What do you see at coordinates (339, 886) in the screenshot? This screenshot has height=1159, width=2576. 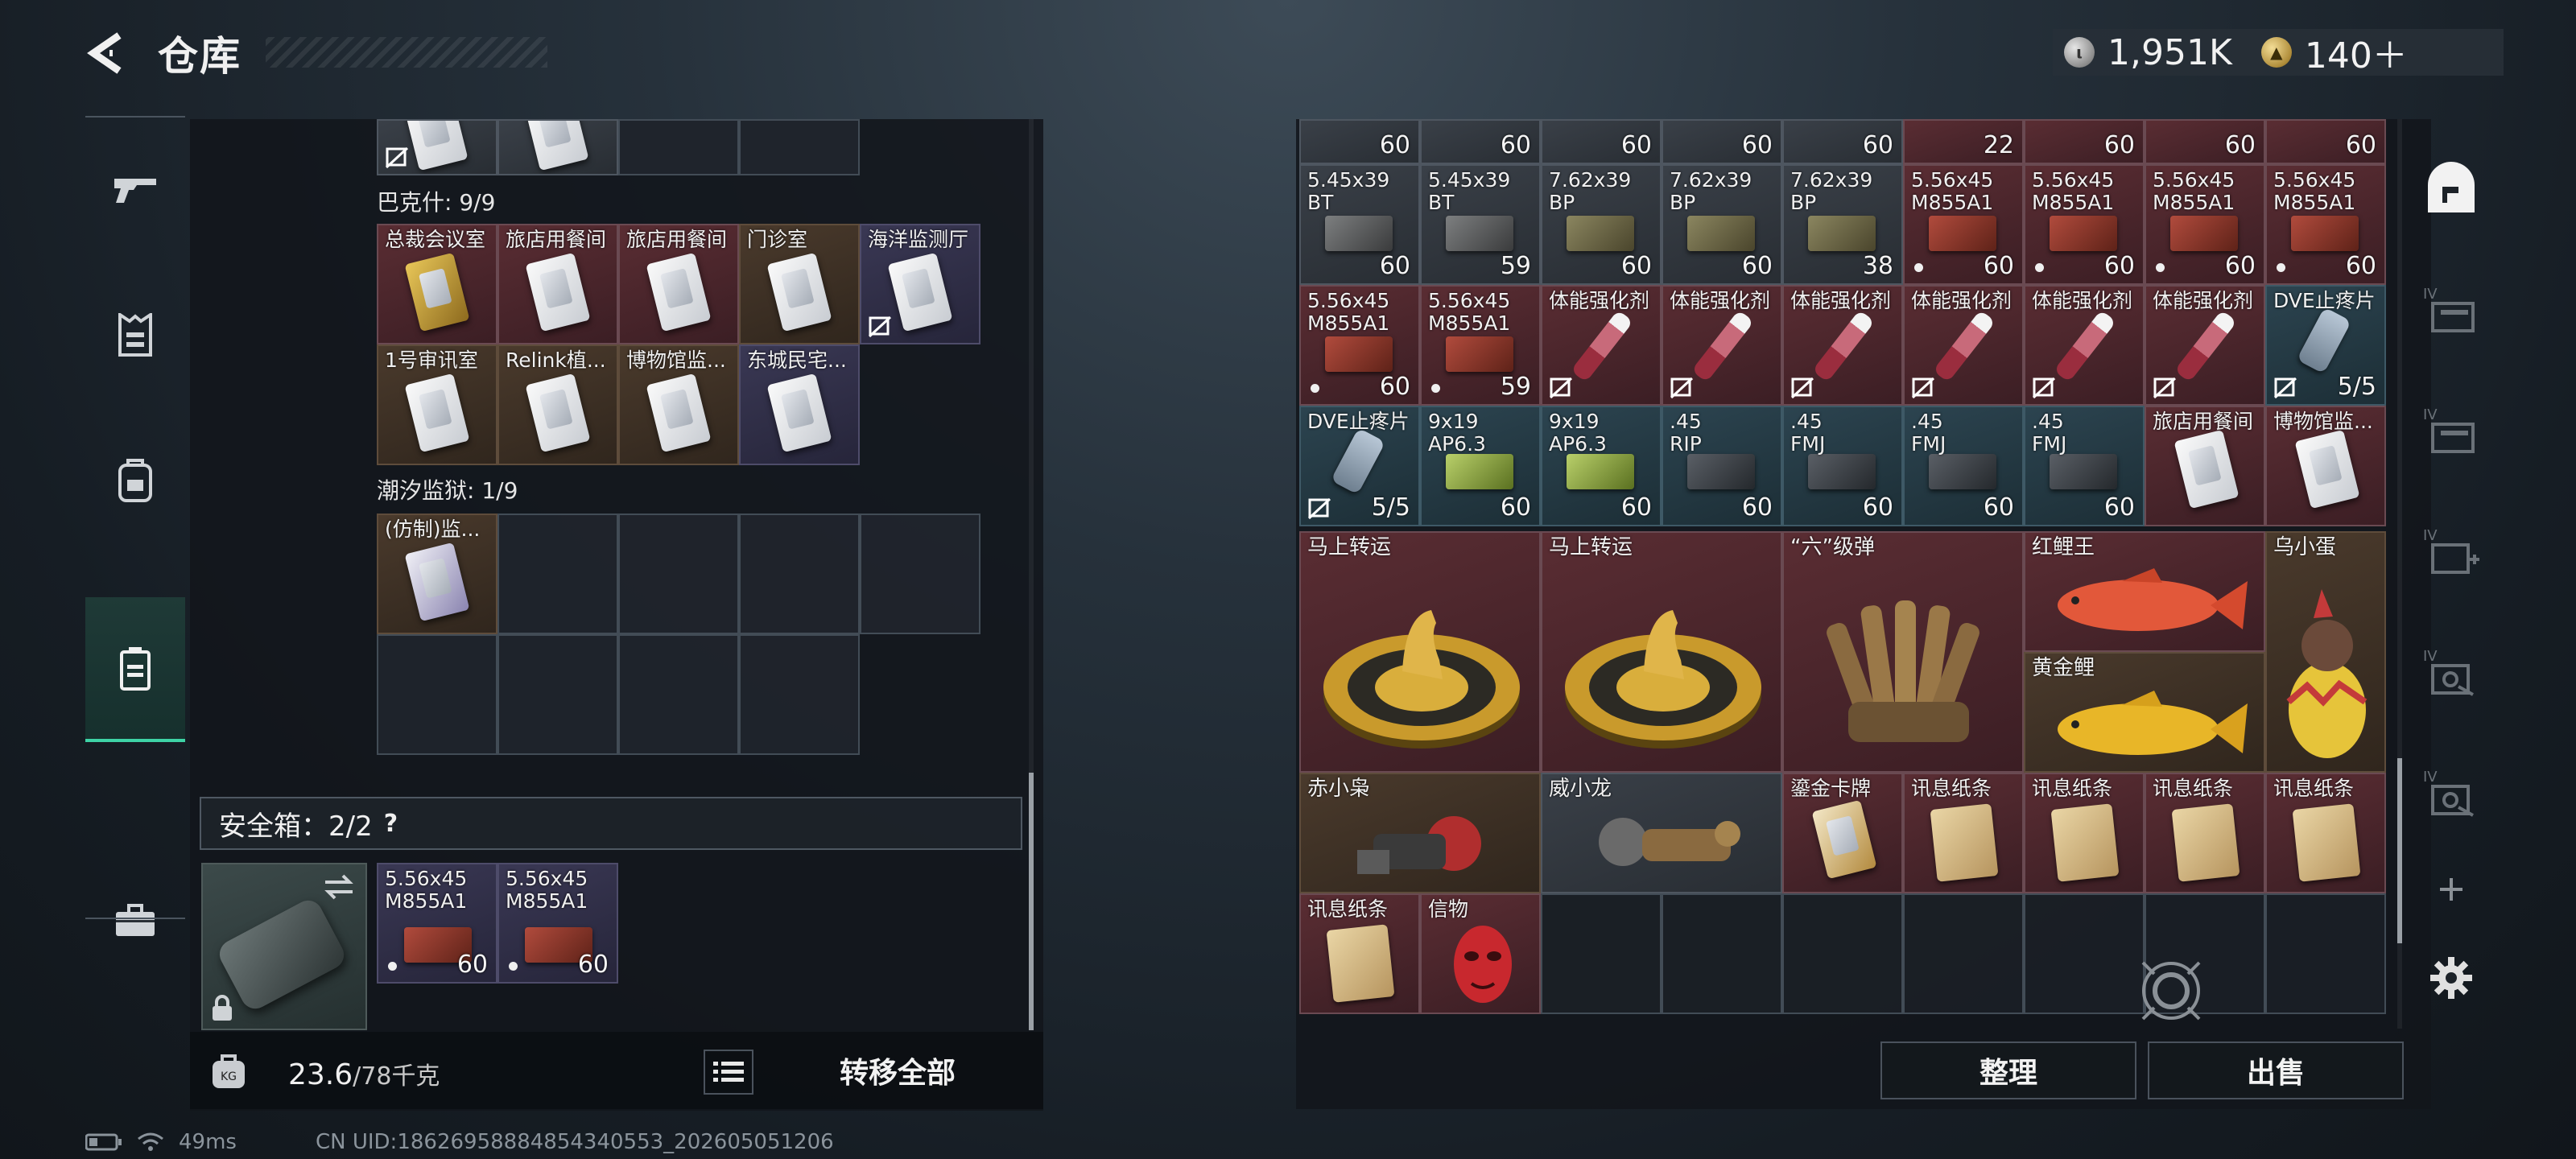 I see `swap-icon` at bounding box center [339, 886].